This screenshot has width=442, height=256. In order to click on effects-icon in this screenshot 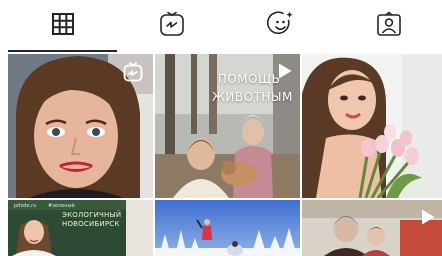, I will do `click(280, 26)`.